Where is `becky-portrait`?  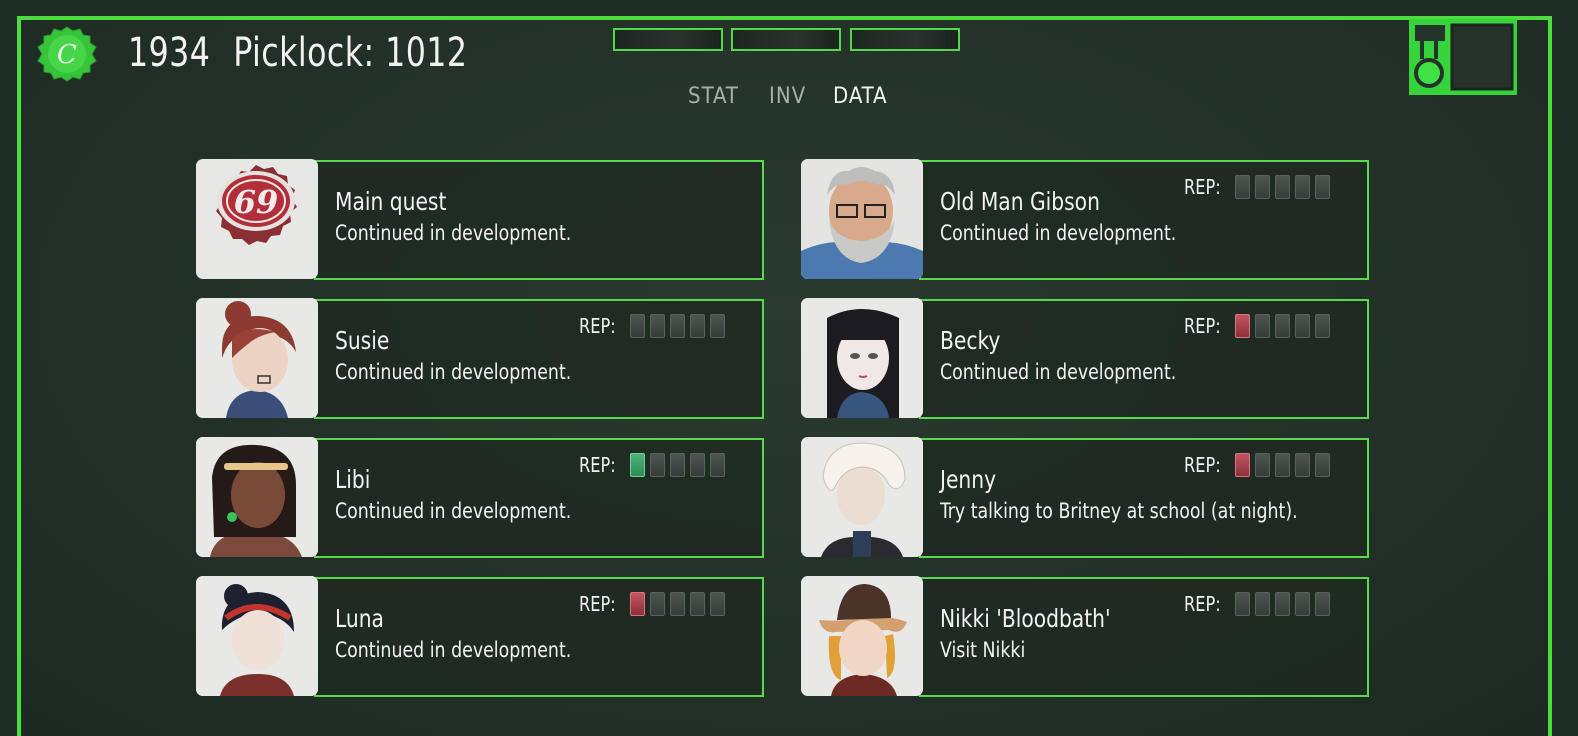 becky-portrait is located at coordinates (862, 358).